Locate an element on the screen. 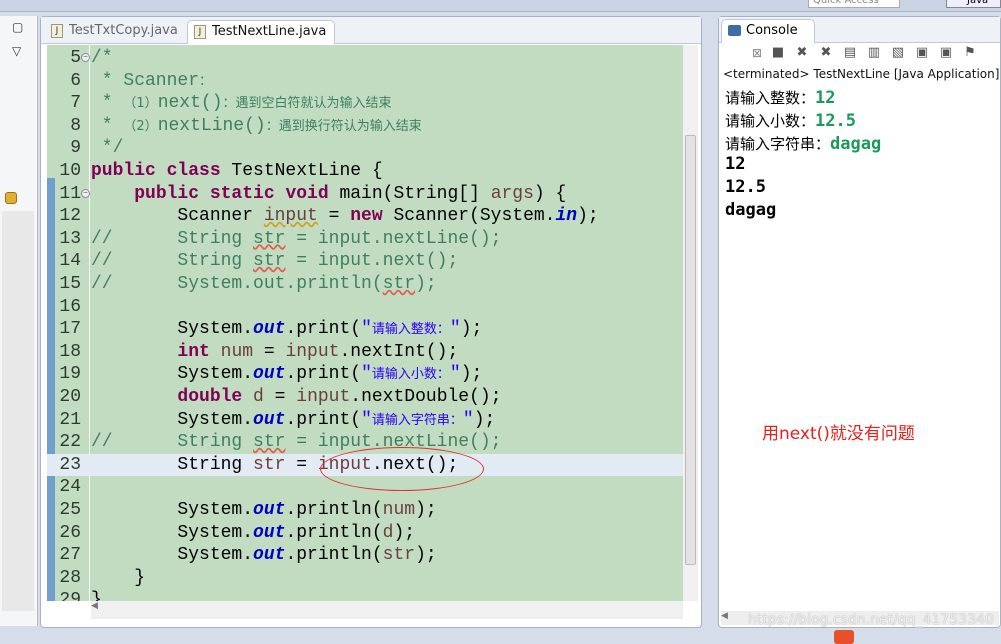 The image size is (1001, 644). code-token: } is located at coordinates (96, 595).